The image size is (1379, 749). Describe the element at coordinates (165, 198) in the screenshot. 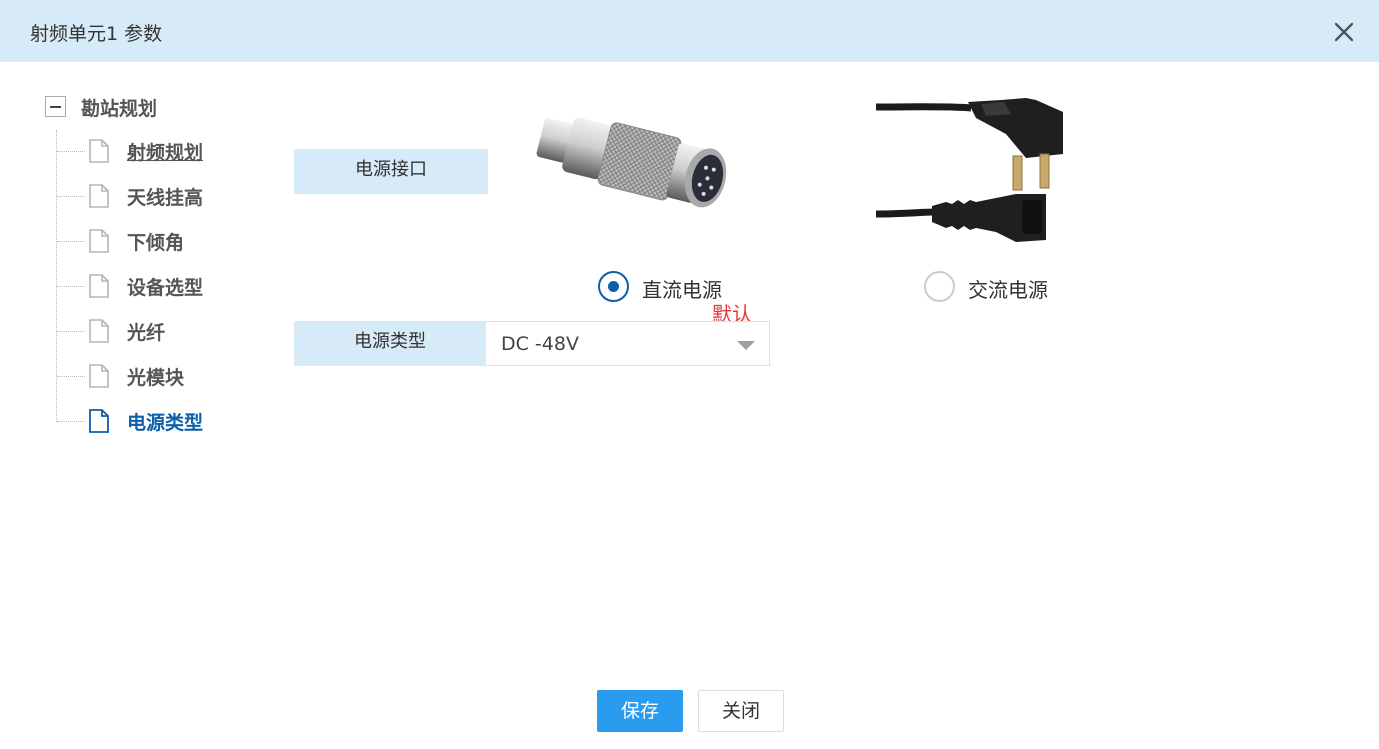

I see `tree-item-label: 天线挂高` at that location.